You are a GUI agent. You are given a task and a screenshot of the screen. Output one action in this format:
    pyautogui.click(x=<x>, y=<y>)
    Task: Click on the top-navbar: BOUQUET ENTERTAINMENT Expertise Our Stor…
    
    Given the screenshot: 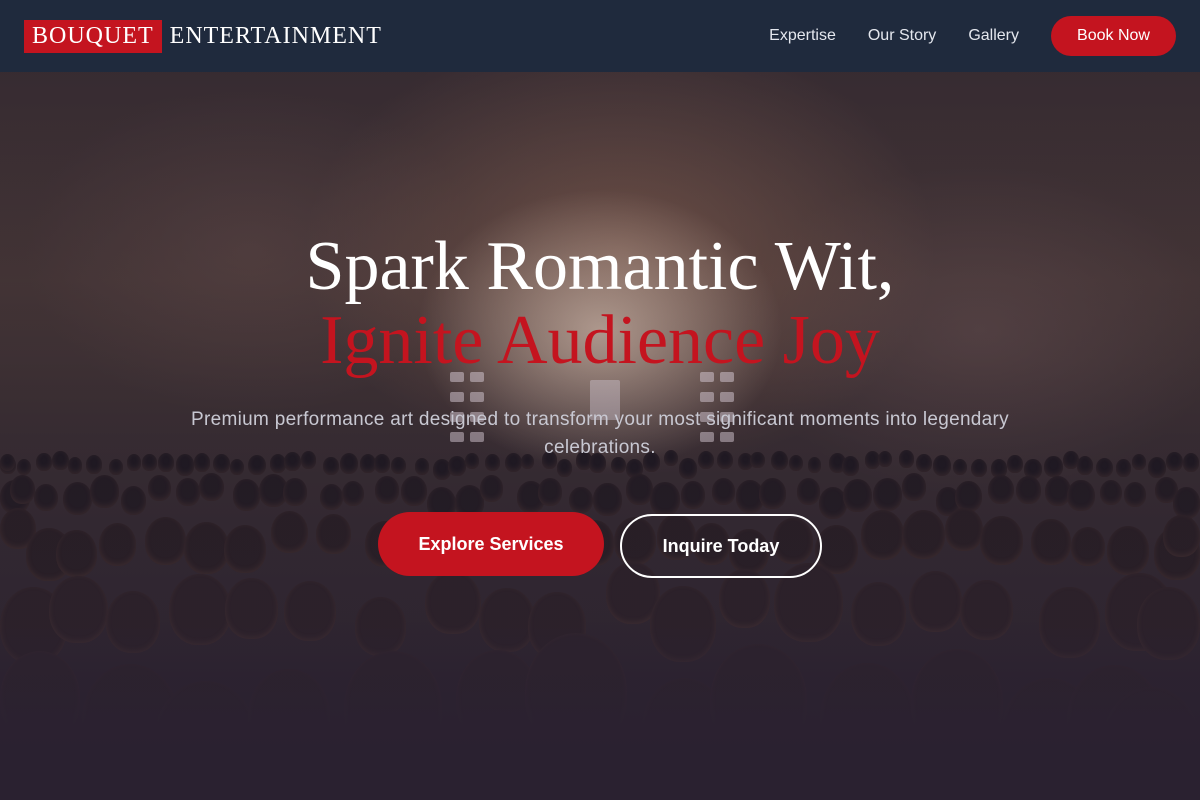 What is the action you would take?
    pyautogui.click(x=600, y=36)
    